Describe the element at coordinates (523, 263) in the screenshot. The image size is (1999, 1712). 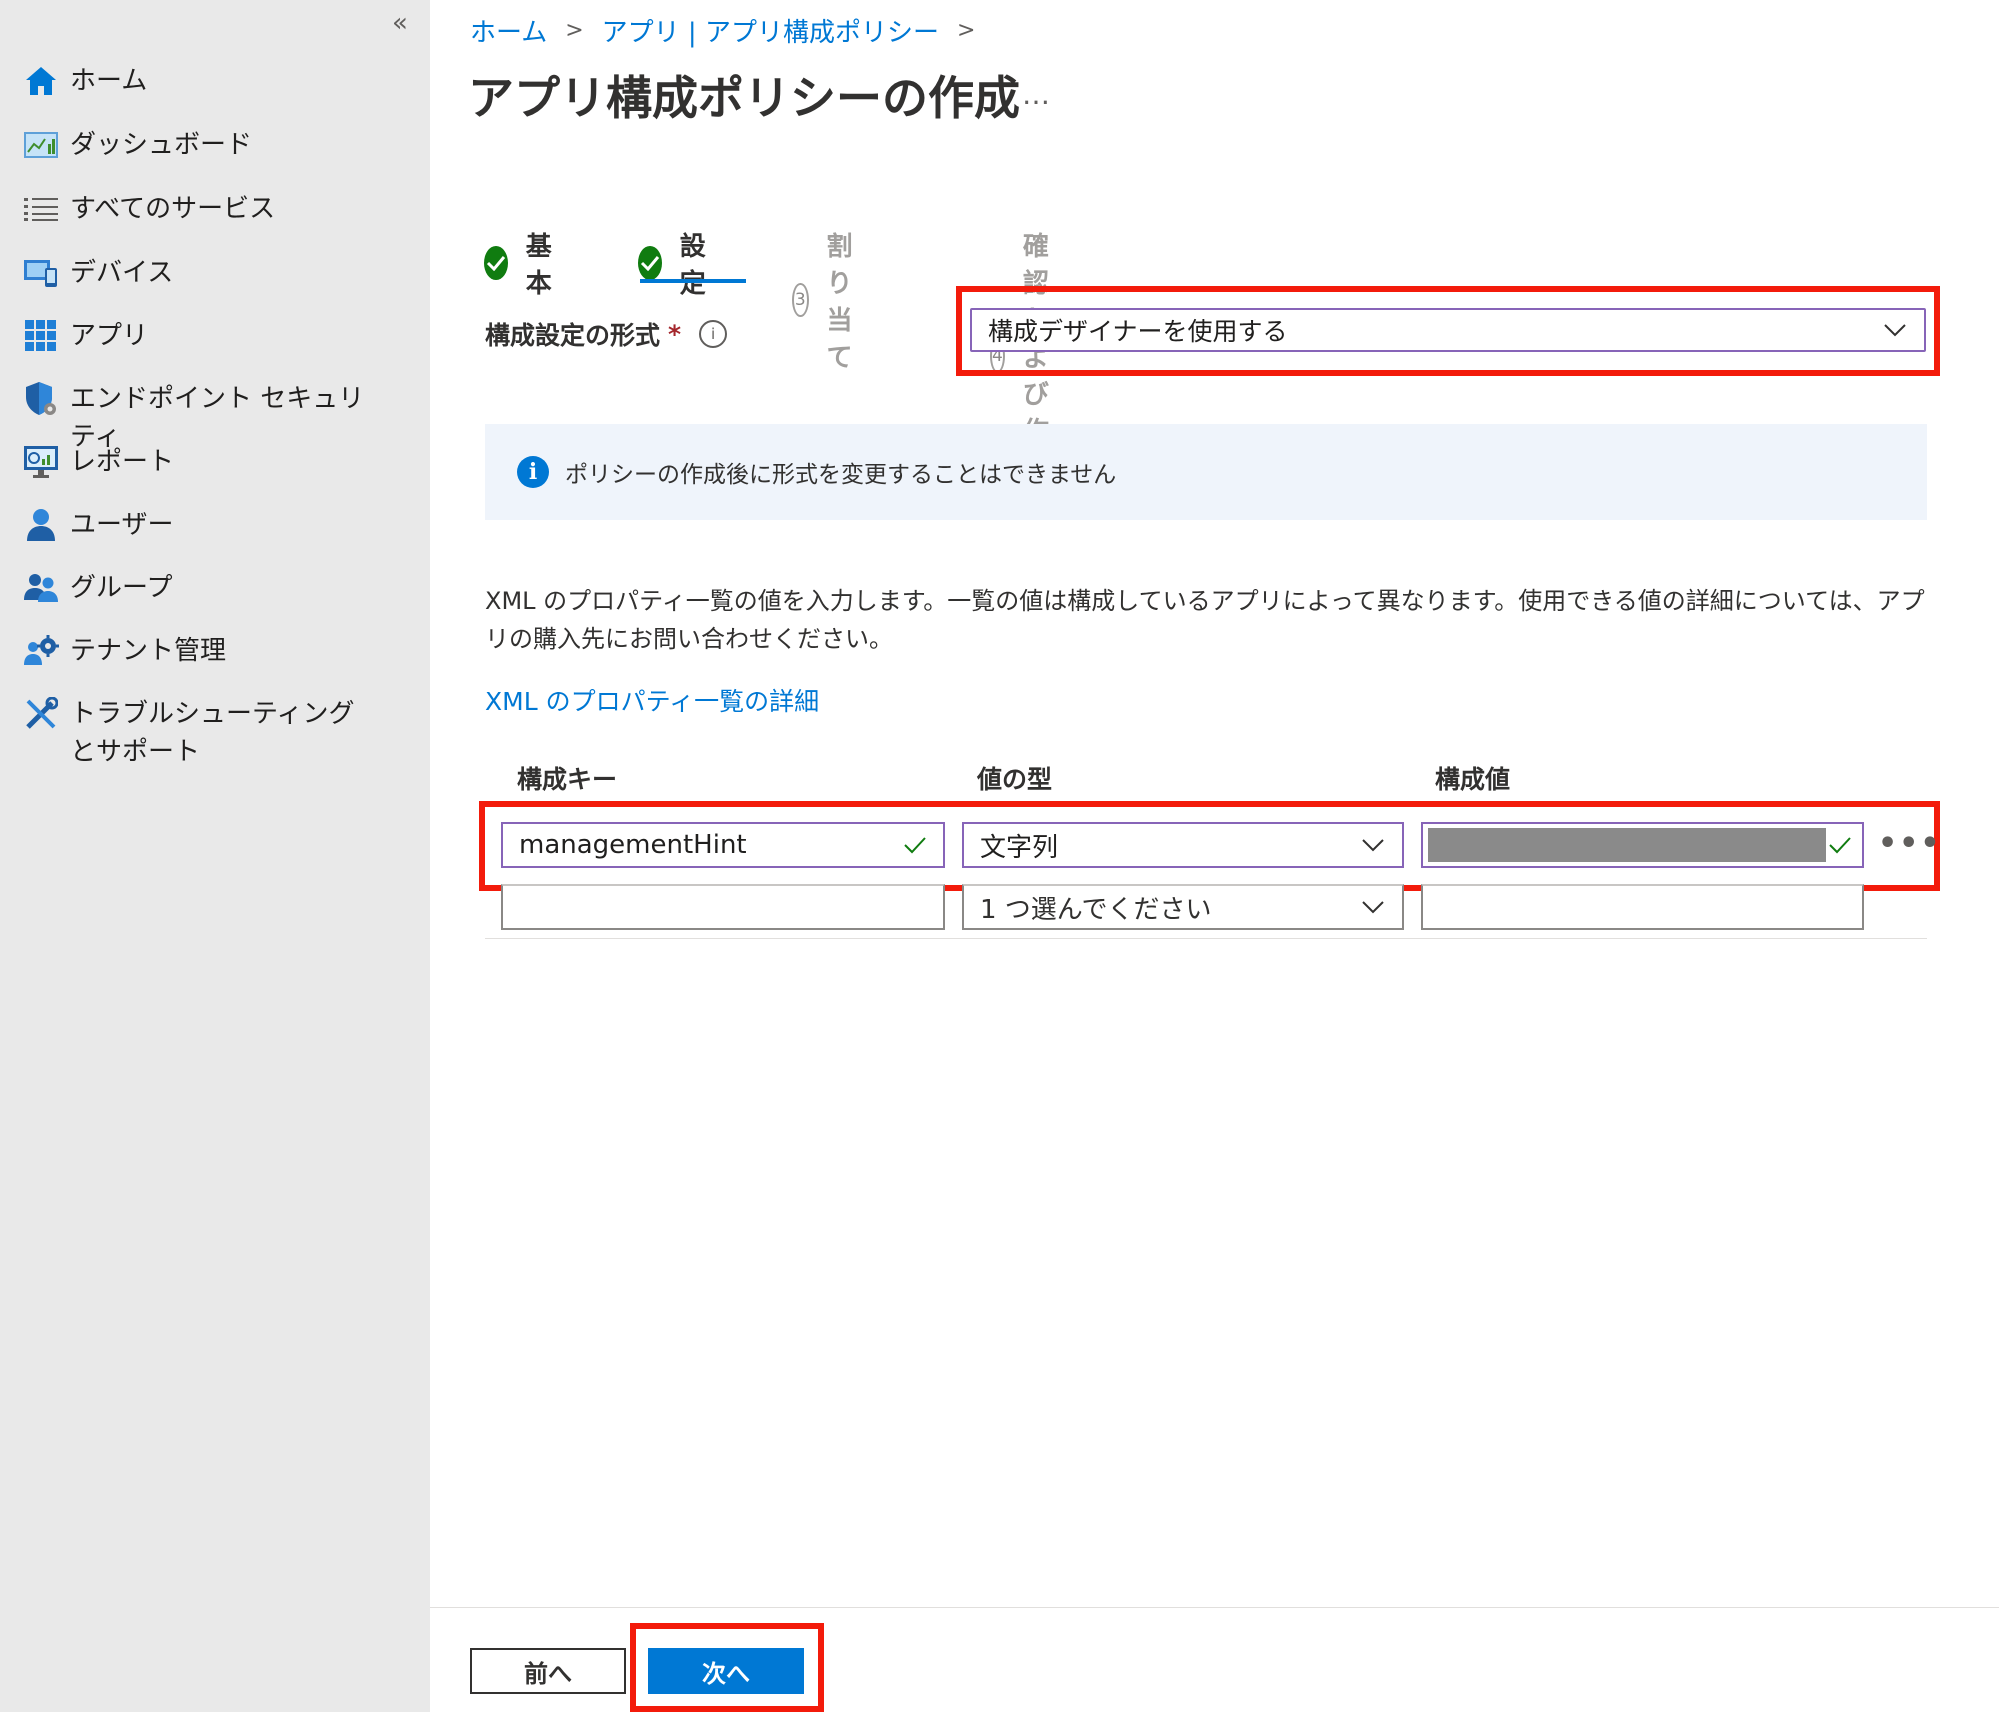
I see `tab-basics: 基本` at that location.